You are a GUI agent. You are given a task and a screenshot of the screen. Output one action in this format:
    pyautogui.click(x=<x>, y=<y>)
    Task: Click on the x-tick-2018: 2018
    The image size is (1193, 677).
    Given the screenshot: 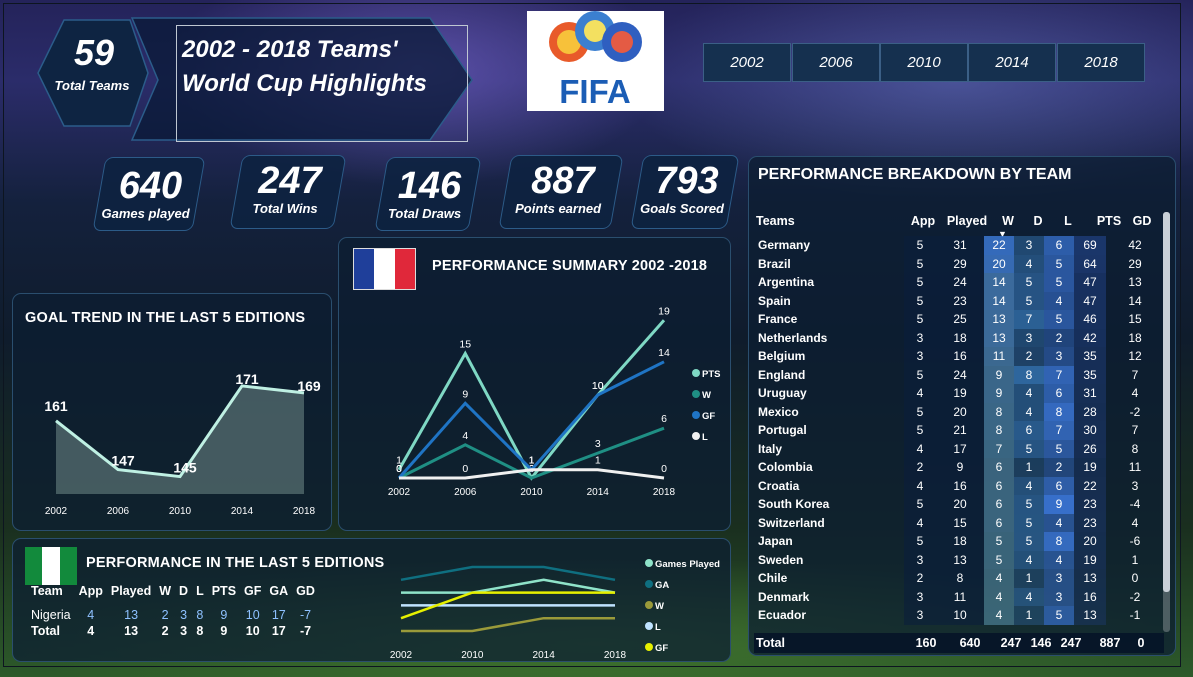 What is the action you would take?
    pyautogui.click(x=664, y=492)
    